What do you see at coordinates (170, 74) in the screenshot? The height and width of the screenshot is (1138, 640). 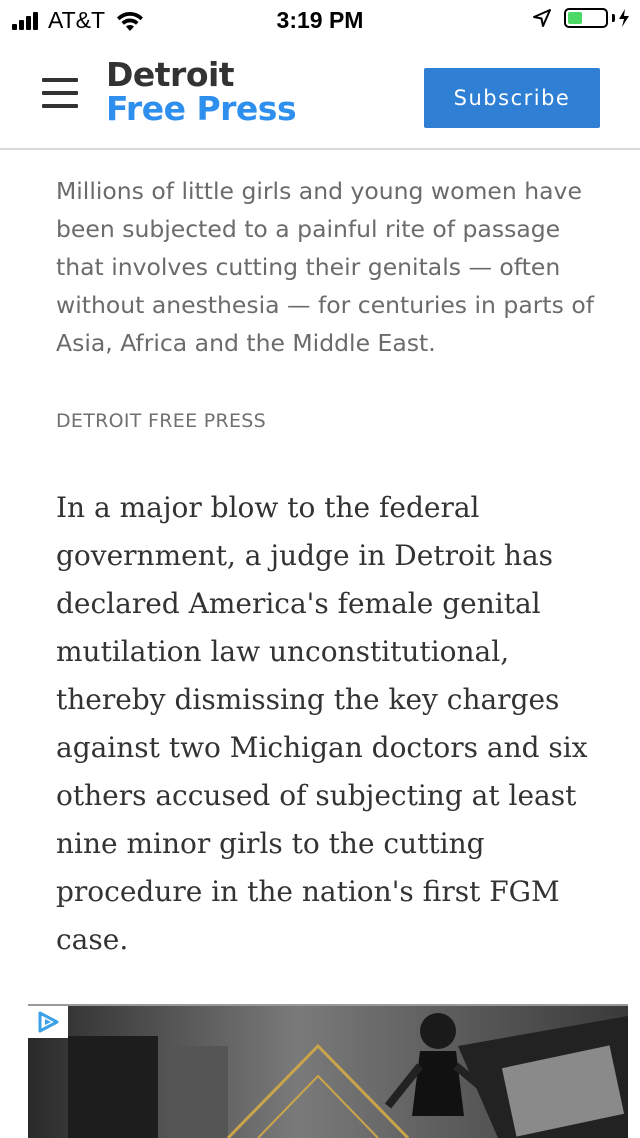 I see `logo-line-1: Detroit` at bounding box center [170, 74].